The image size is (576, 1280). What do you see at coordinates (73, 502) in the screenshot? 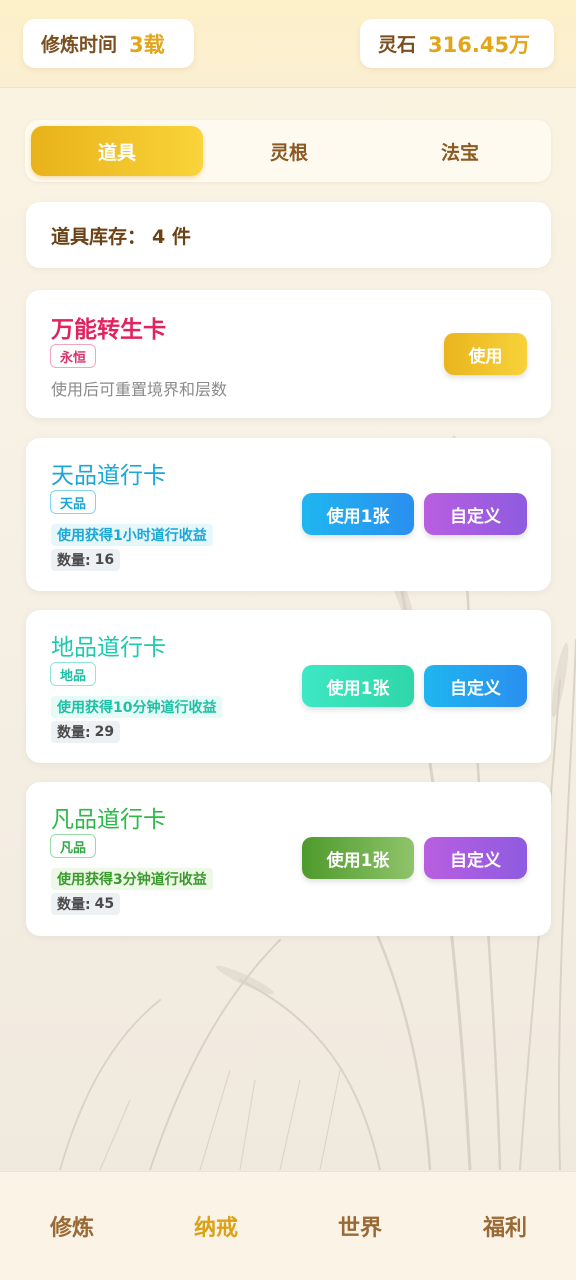
I see `item-tag: 天品` at bounding box center [73, 502].